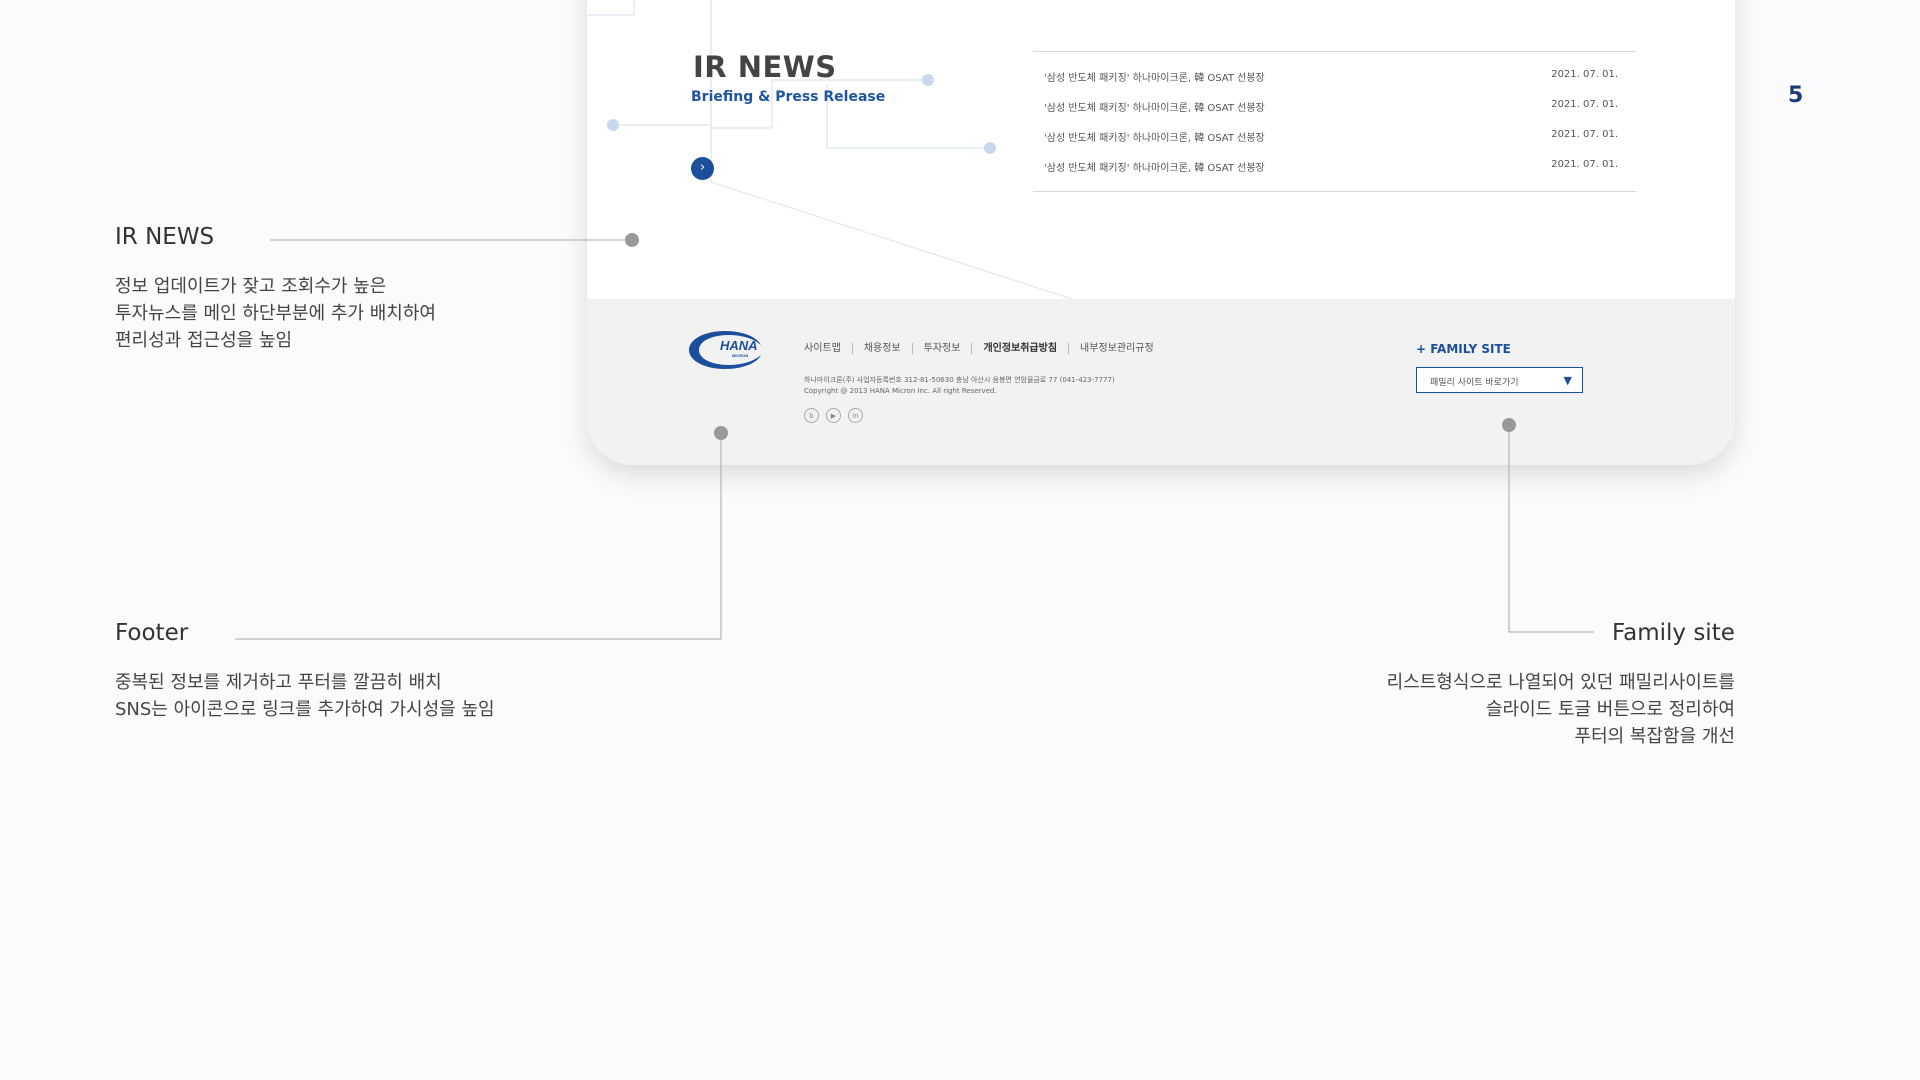 The width and height of the screenshot is (1920, 1080). I want to click on annotation-line: 정보 업데이트가 잦고 조회수가 높은, so click(251, 286).